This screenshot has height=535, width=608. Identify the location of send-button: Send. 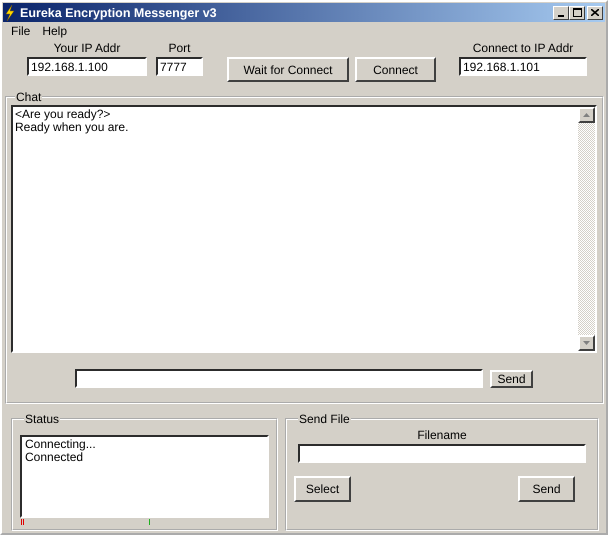
(511, 379).